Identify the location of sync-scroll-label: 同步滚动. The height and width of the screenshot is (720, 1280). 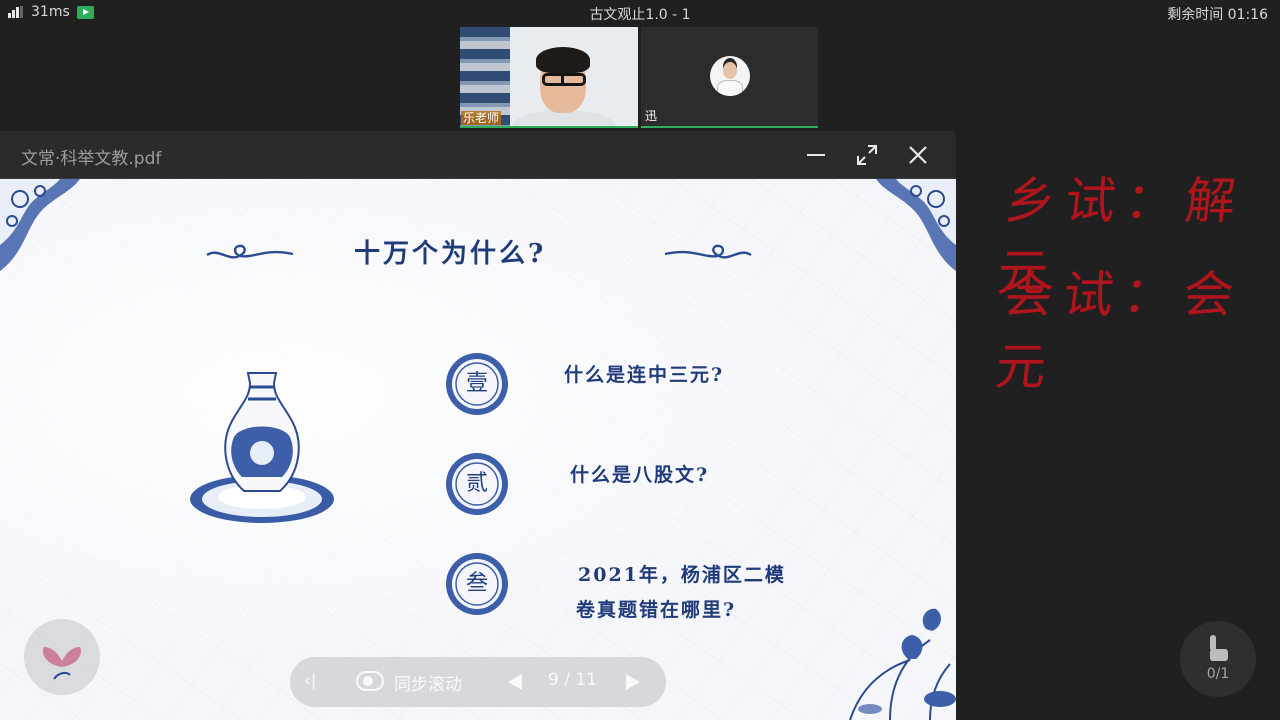
(428, 682).